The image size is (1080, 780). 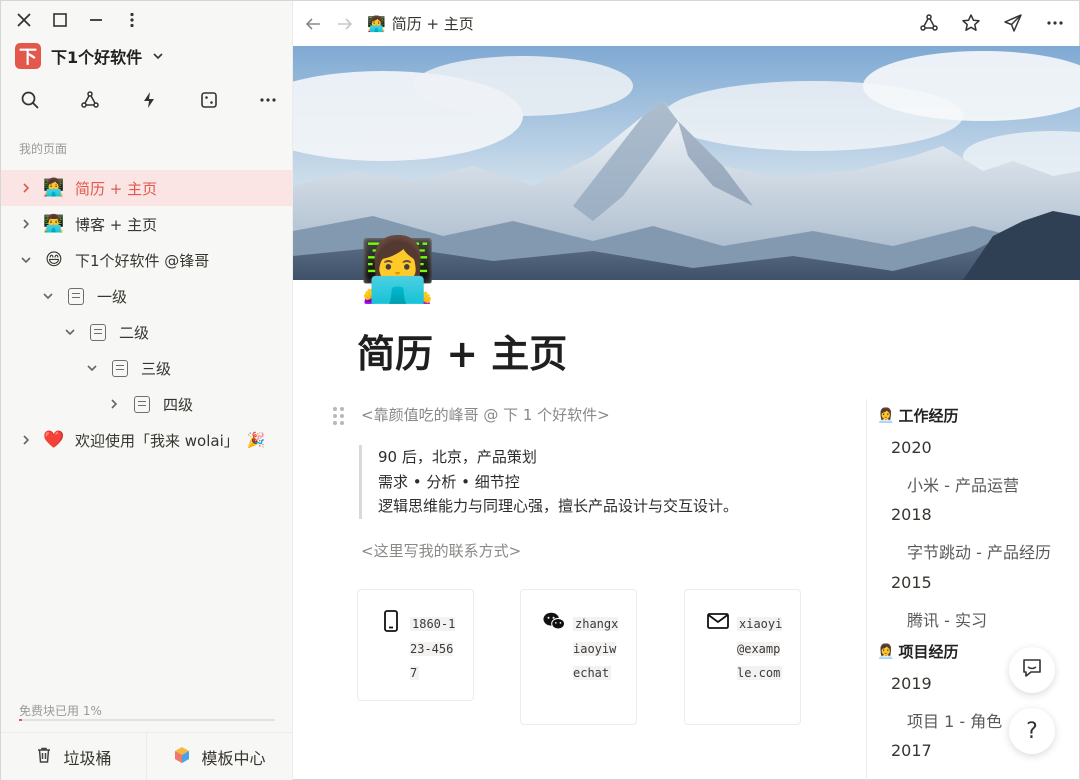 I want to click on minimize-icon, so click(x=96, y=20).